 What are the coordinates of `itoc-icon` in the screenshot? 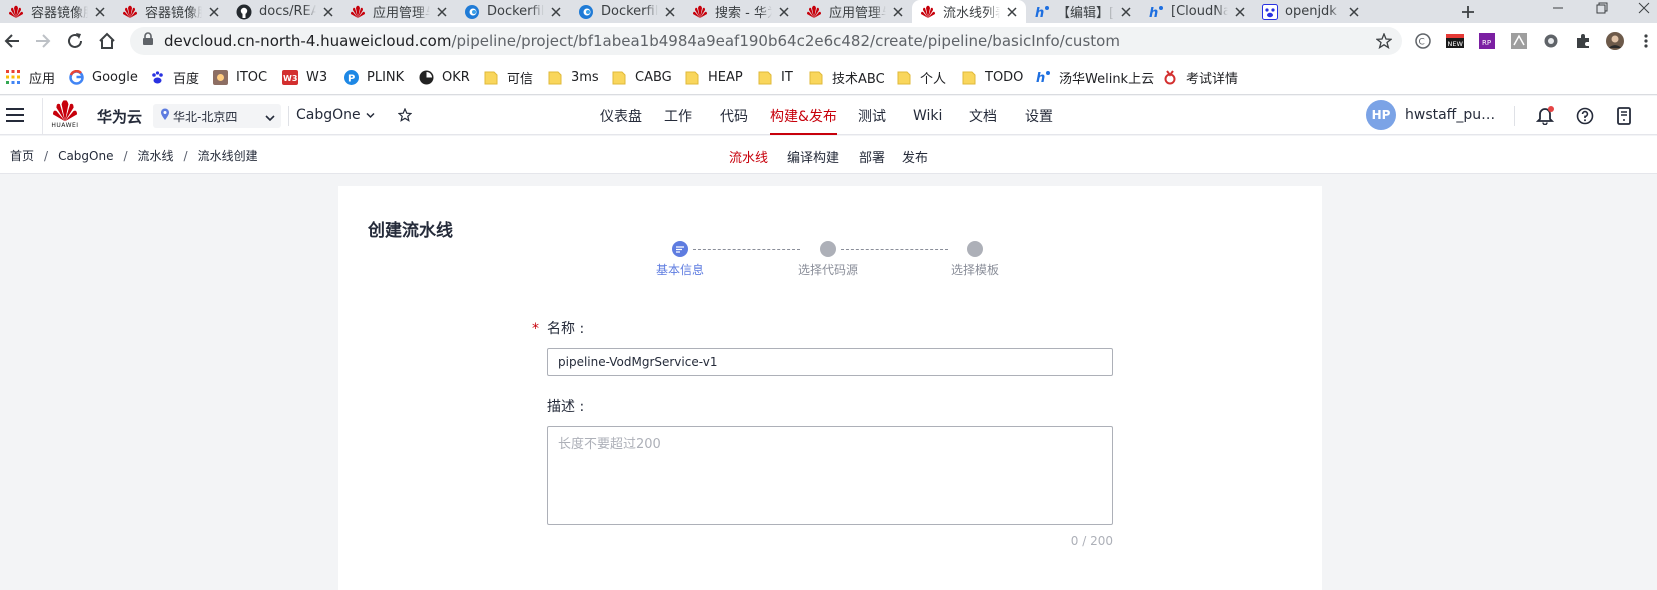 It's located at (220, 77).